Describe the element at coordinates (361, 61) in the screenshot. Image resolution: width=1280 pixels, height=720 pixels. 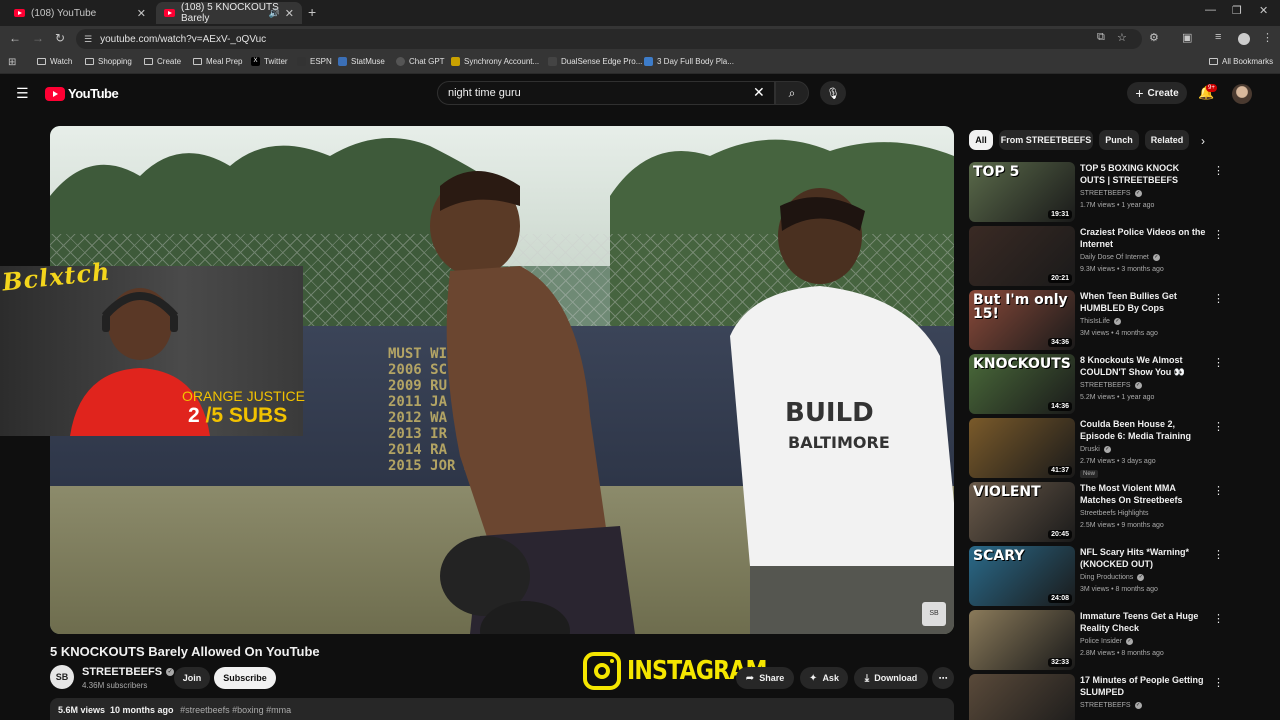
I see `bookmark-statmuse: StatMuse` at that location.